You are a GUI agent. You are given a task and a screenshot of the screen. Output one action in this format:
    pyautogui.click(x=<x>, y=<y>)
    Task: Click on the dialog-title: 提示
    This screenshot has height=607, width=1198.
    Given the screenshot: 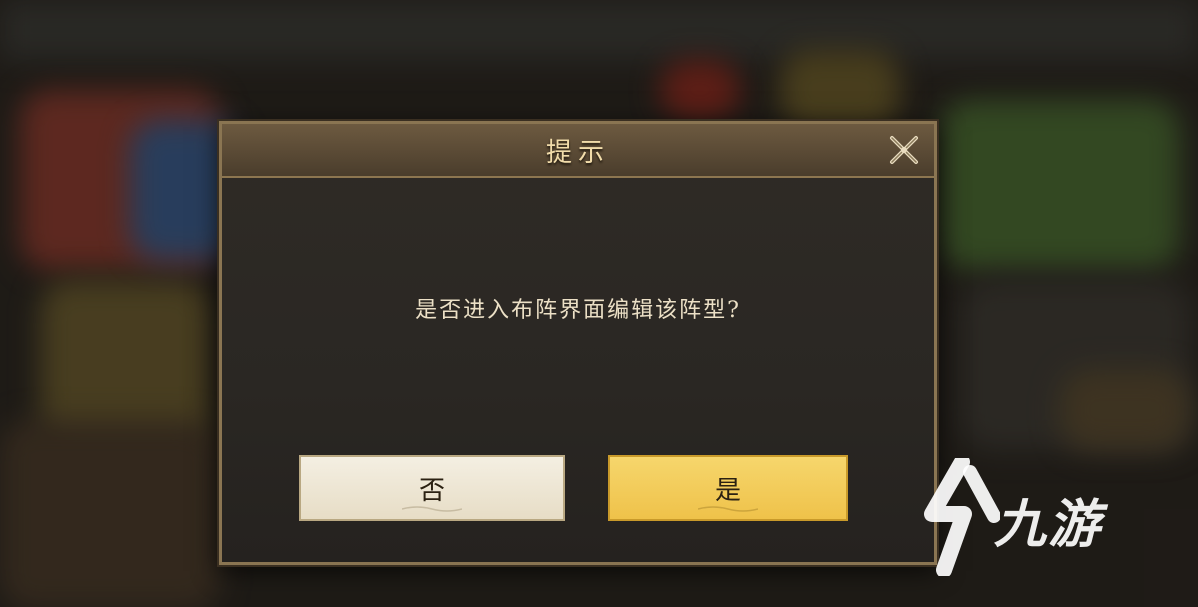 What is the action you would take?
    pyautogui.click(x=577, y=152)
    